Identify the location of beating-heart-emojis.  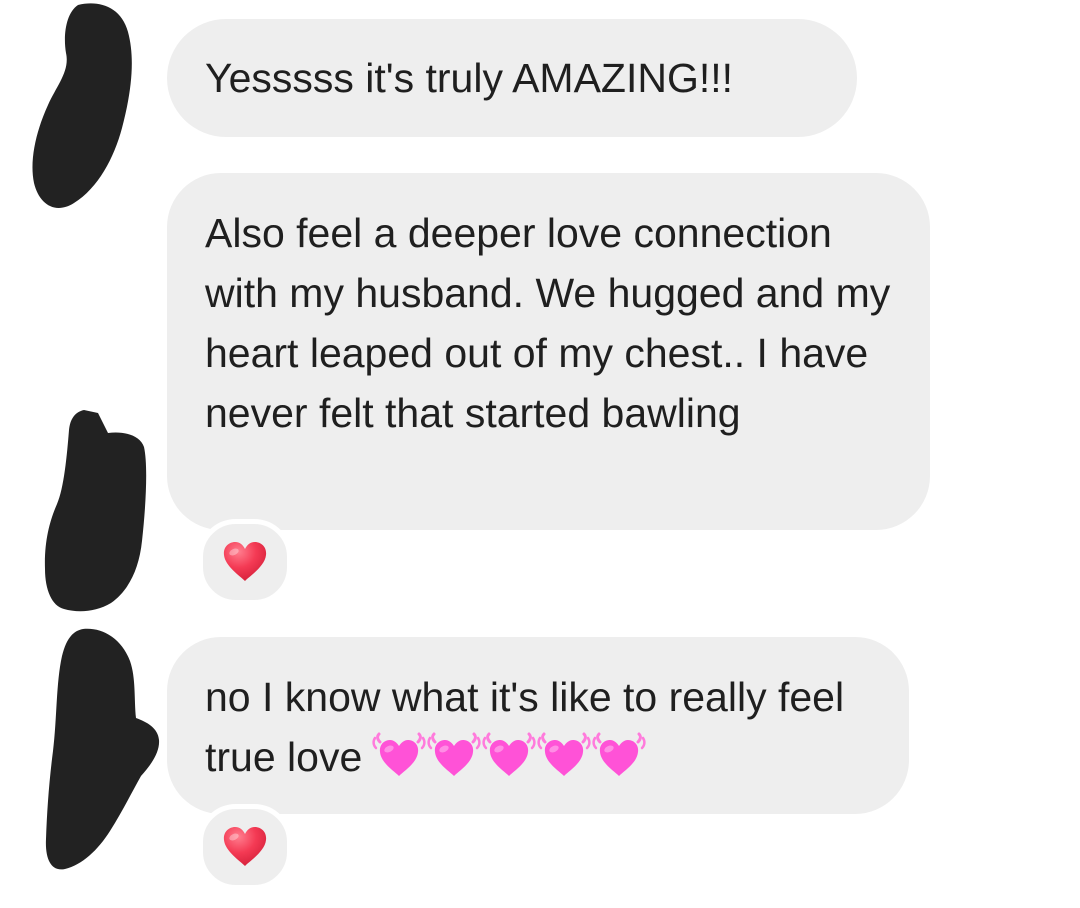
(509, 755).